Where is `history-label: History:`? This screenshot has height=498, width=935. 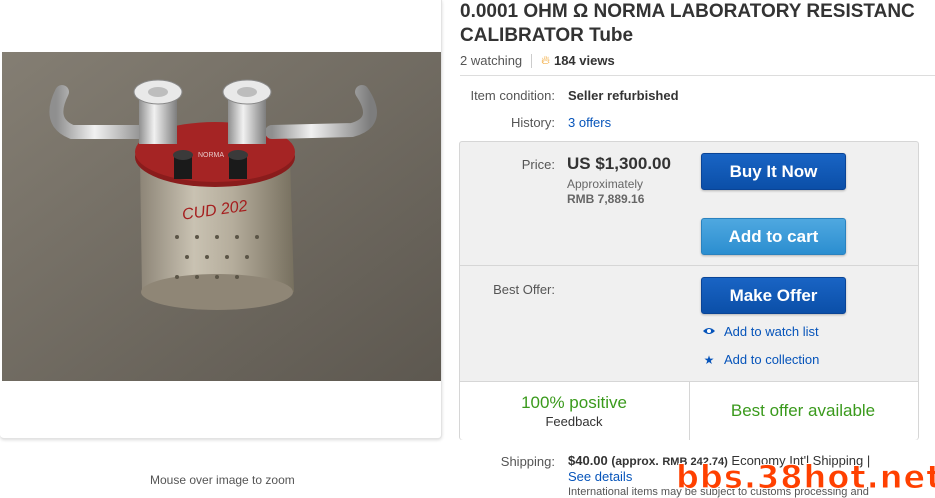
history-label: History: is located at coordinates (532, 122).